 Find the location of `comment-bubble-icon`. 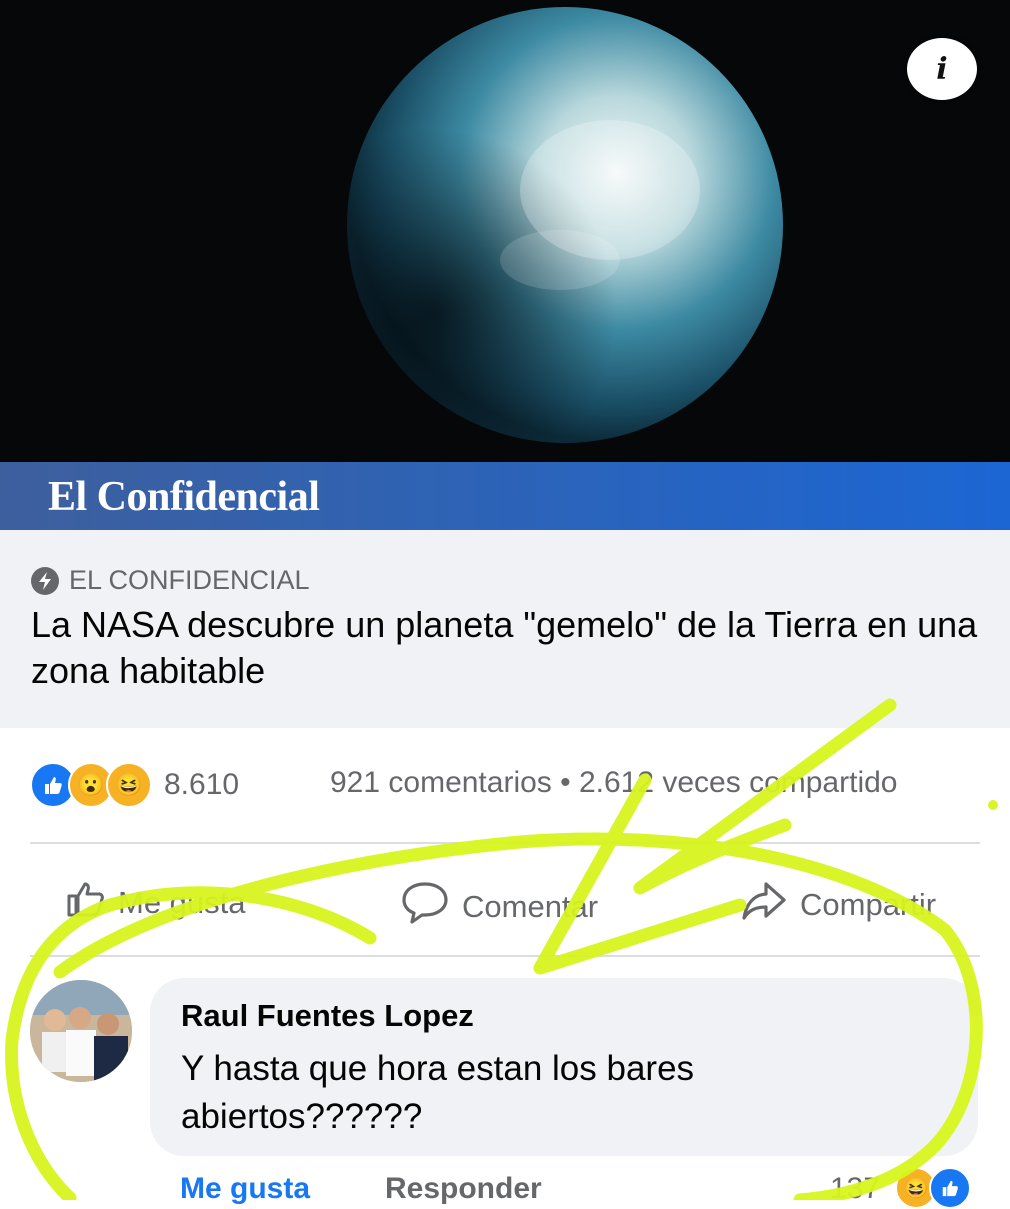

comment-bubble-icon is located at coordinates (425, 907).